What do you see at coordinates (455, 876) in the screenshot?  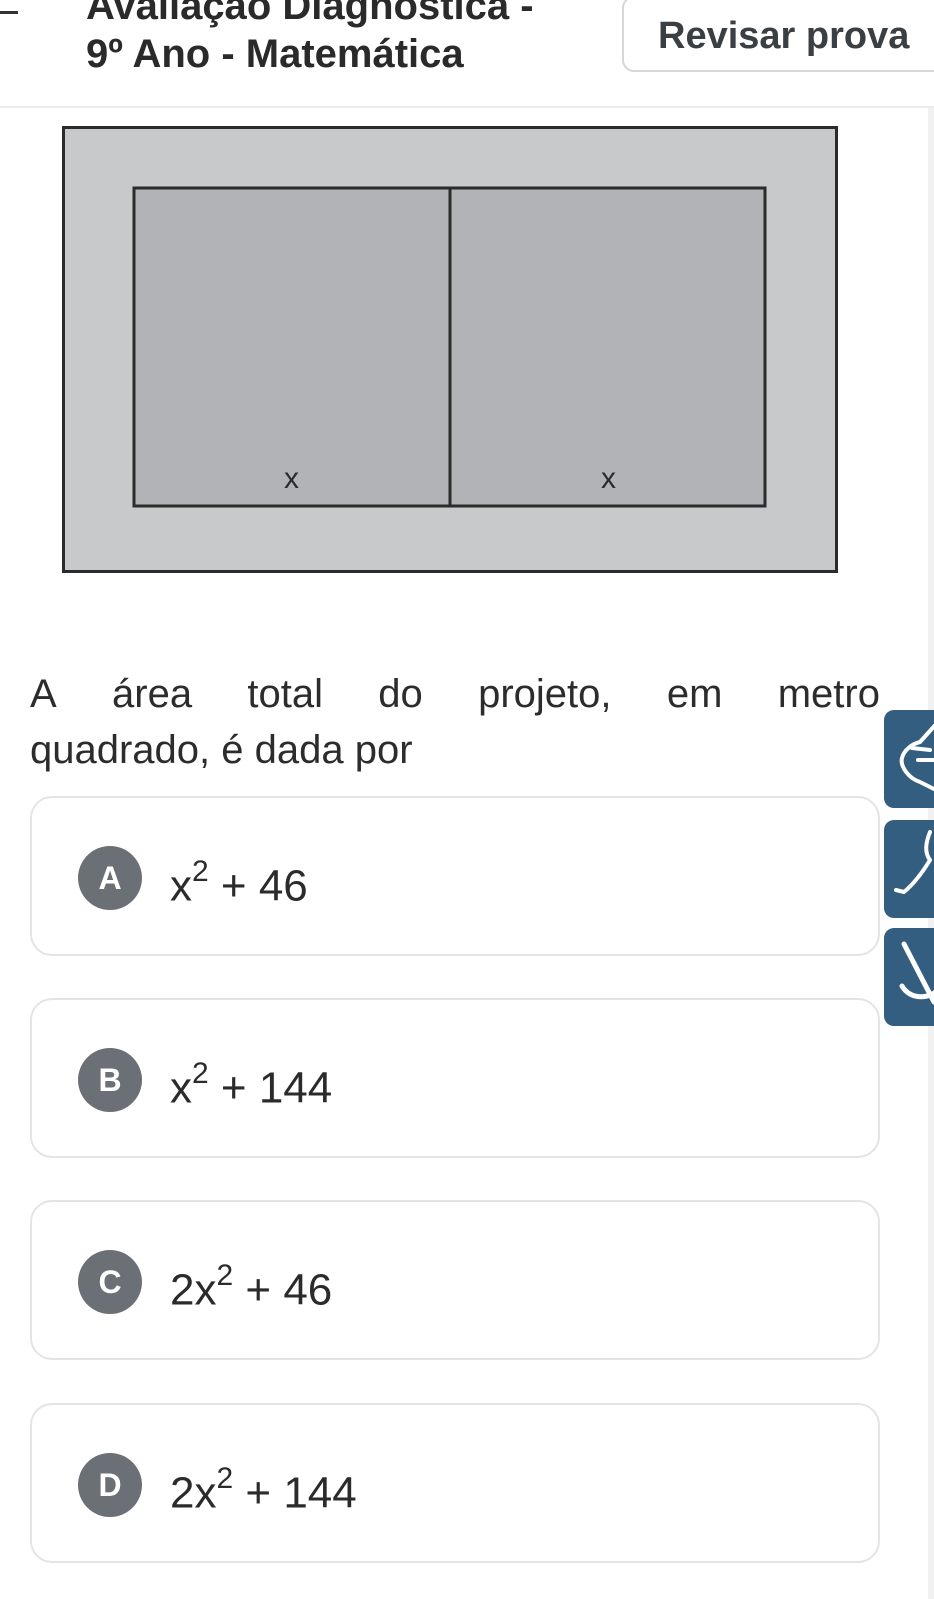 I see `answer-option-a: Ax2 + 46` at bounding box center [455, 876].